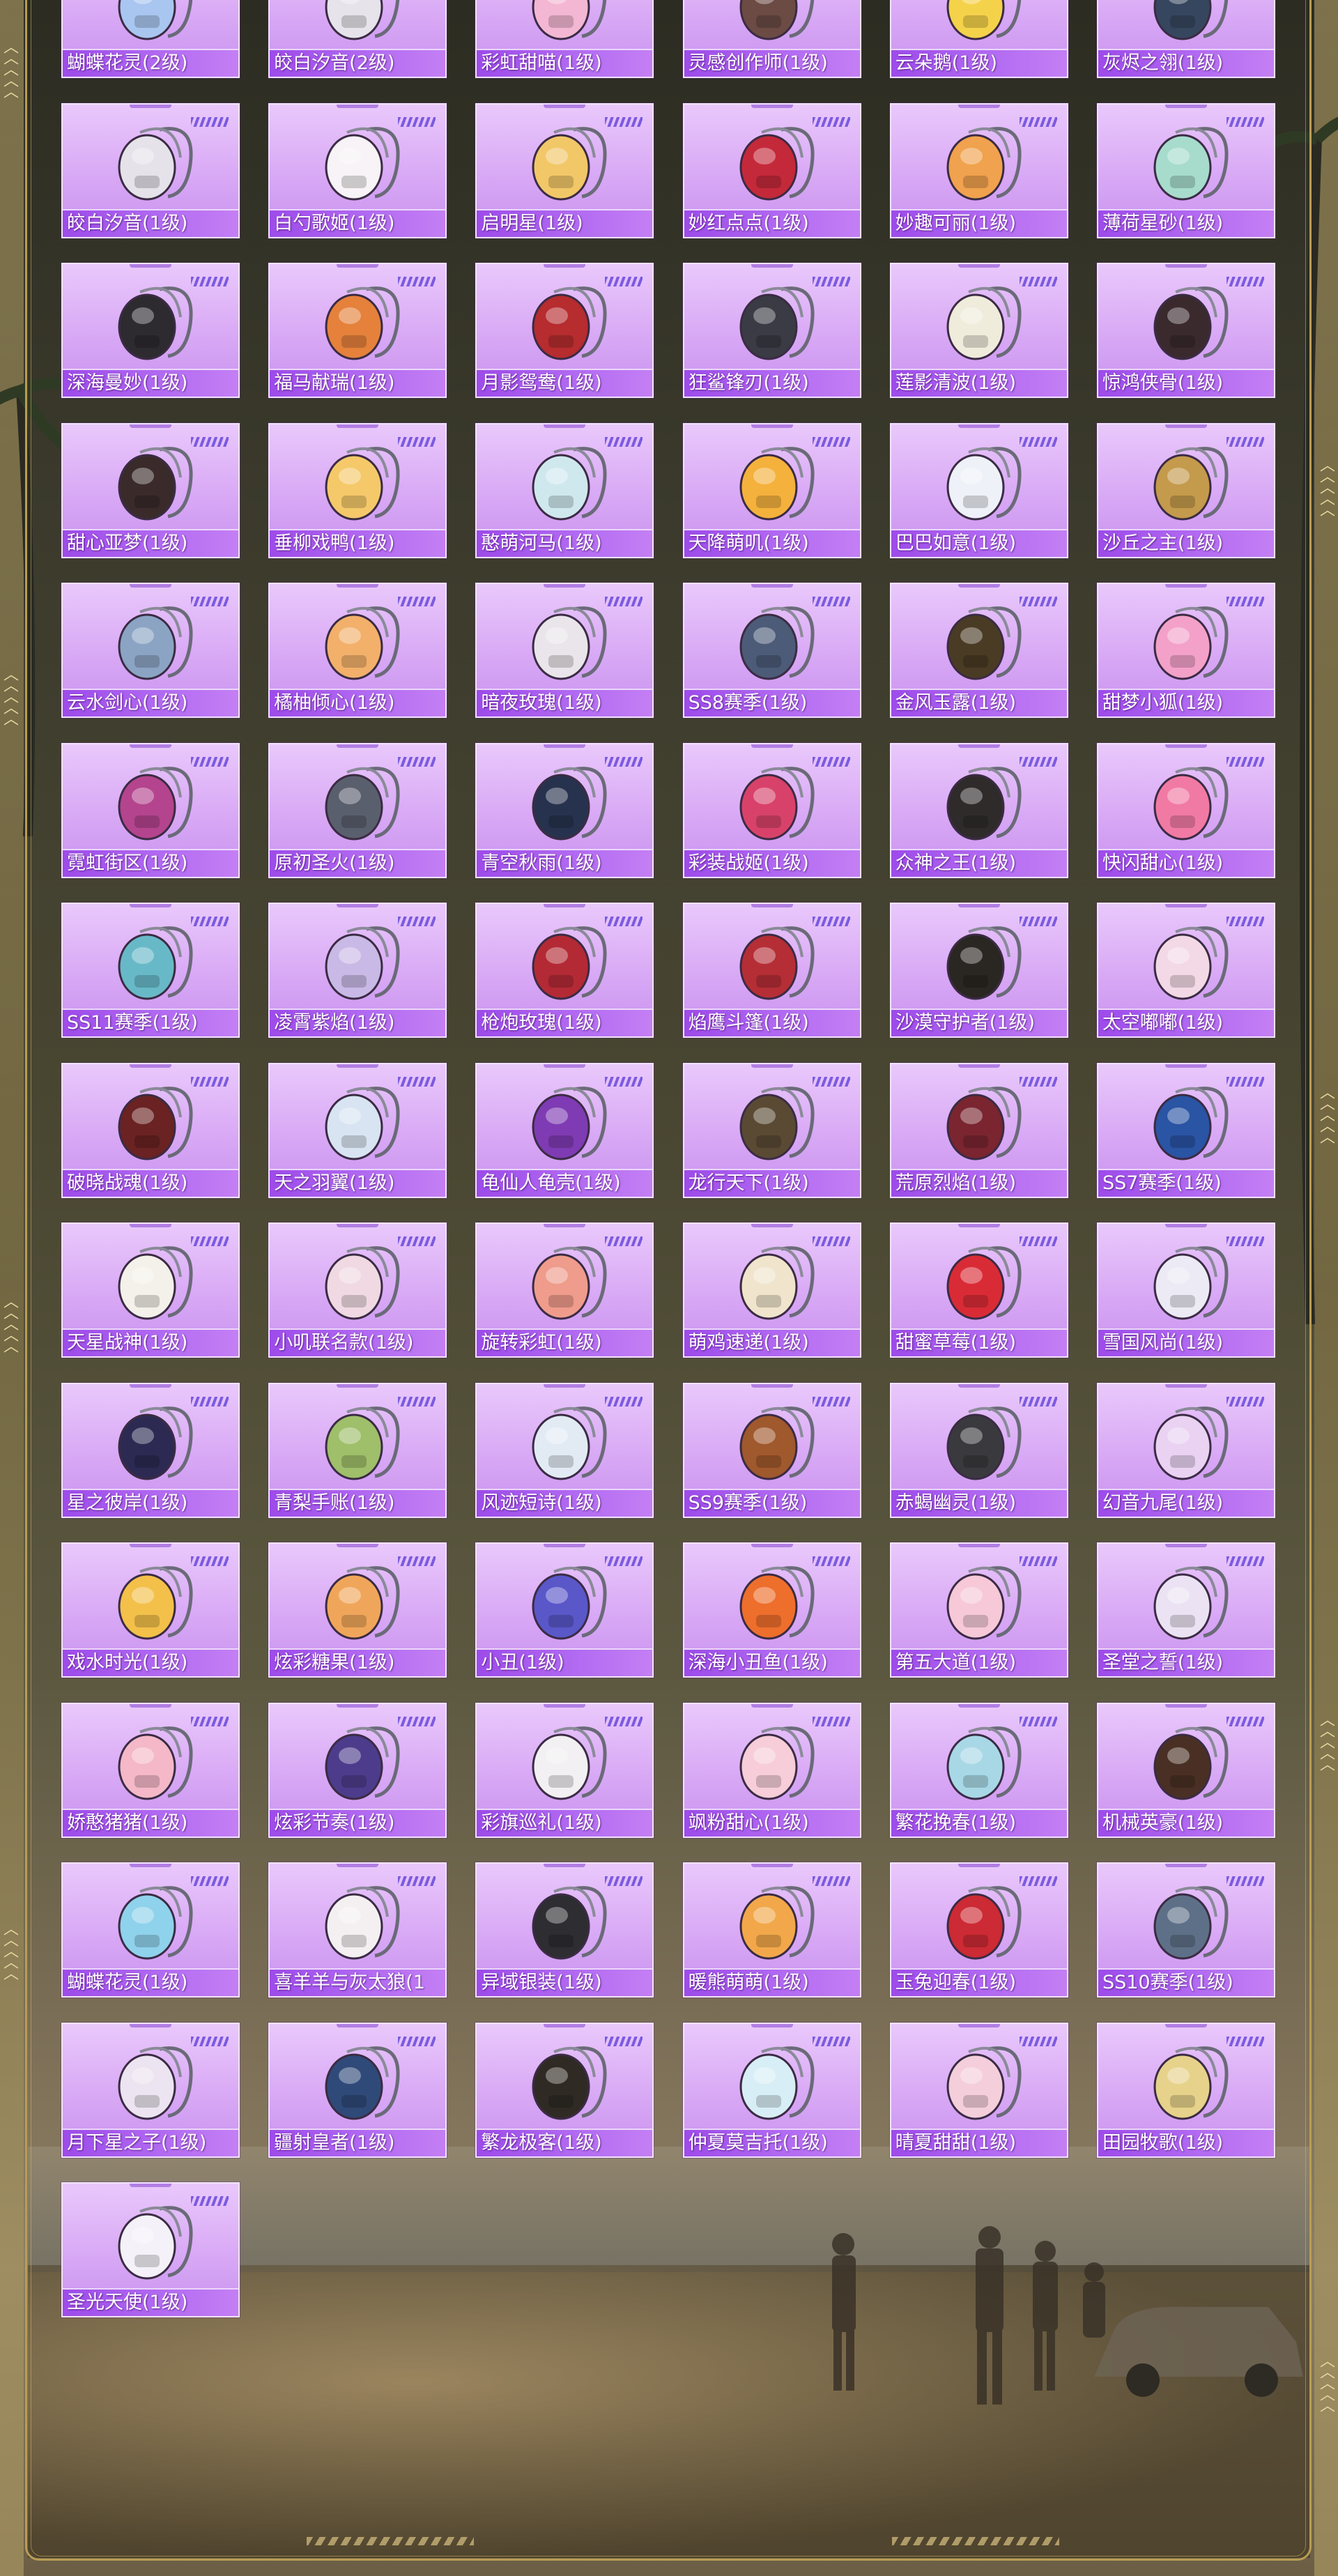  Describe the element at coordinates (978, 490) in the screenshot. I see `item-card: 巴巴如意(1级)` at that location.